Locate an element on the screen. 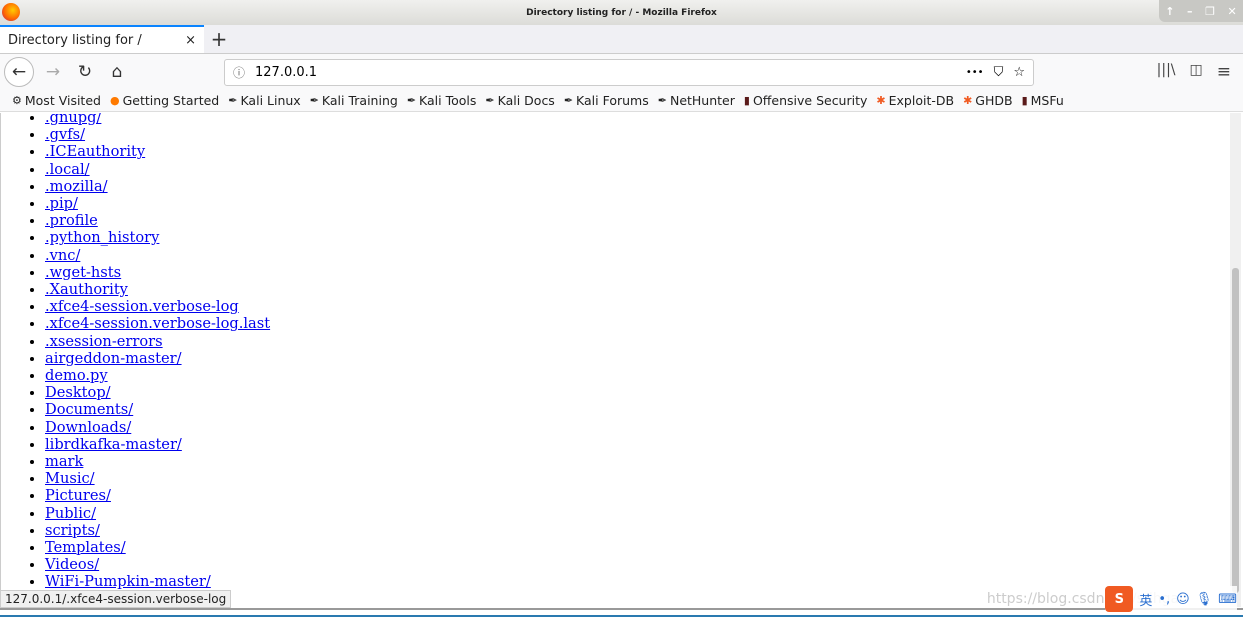 This screenshot has height=617, width=1243. vertical-scrollbar is located at coordinates (1235, 360).